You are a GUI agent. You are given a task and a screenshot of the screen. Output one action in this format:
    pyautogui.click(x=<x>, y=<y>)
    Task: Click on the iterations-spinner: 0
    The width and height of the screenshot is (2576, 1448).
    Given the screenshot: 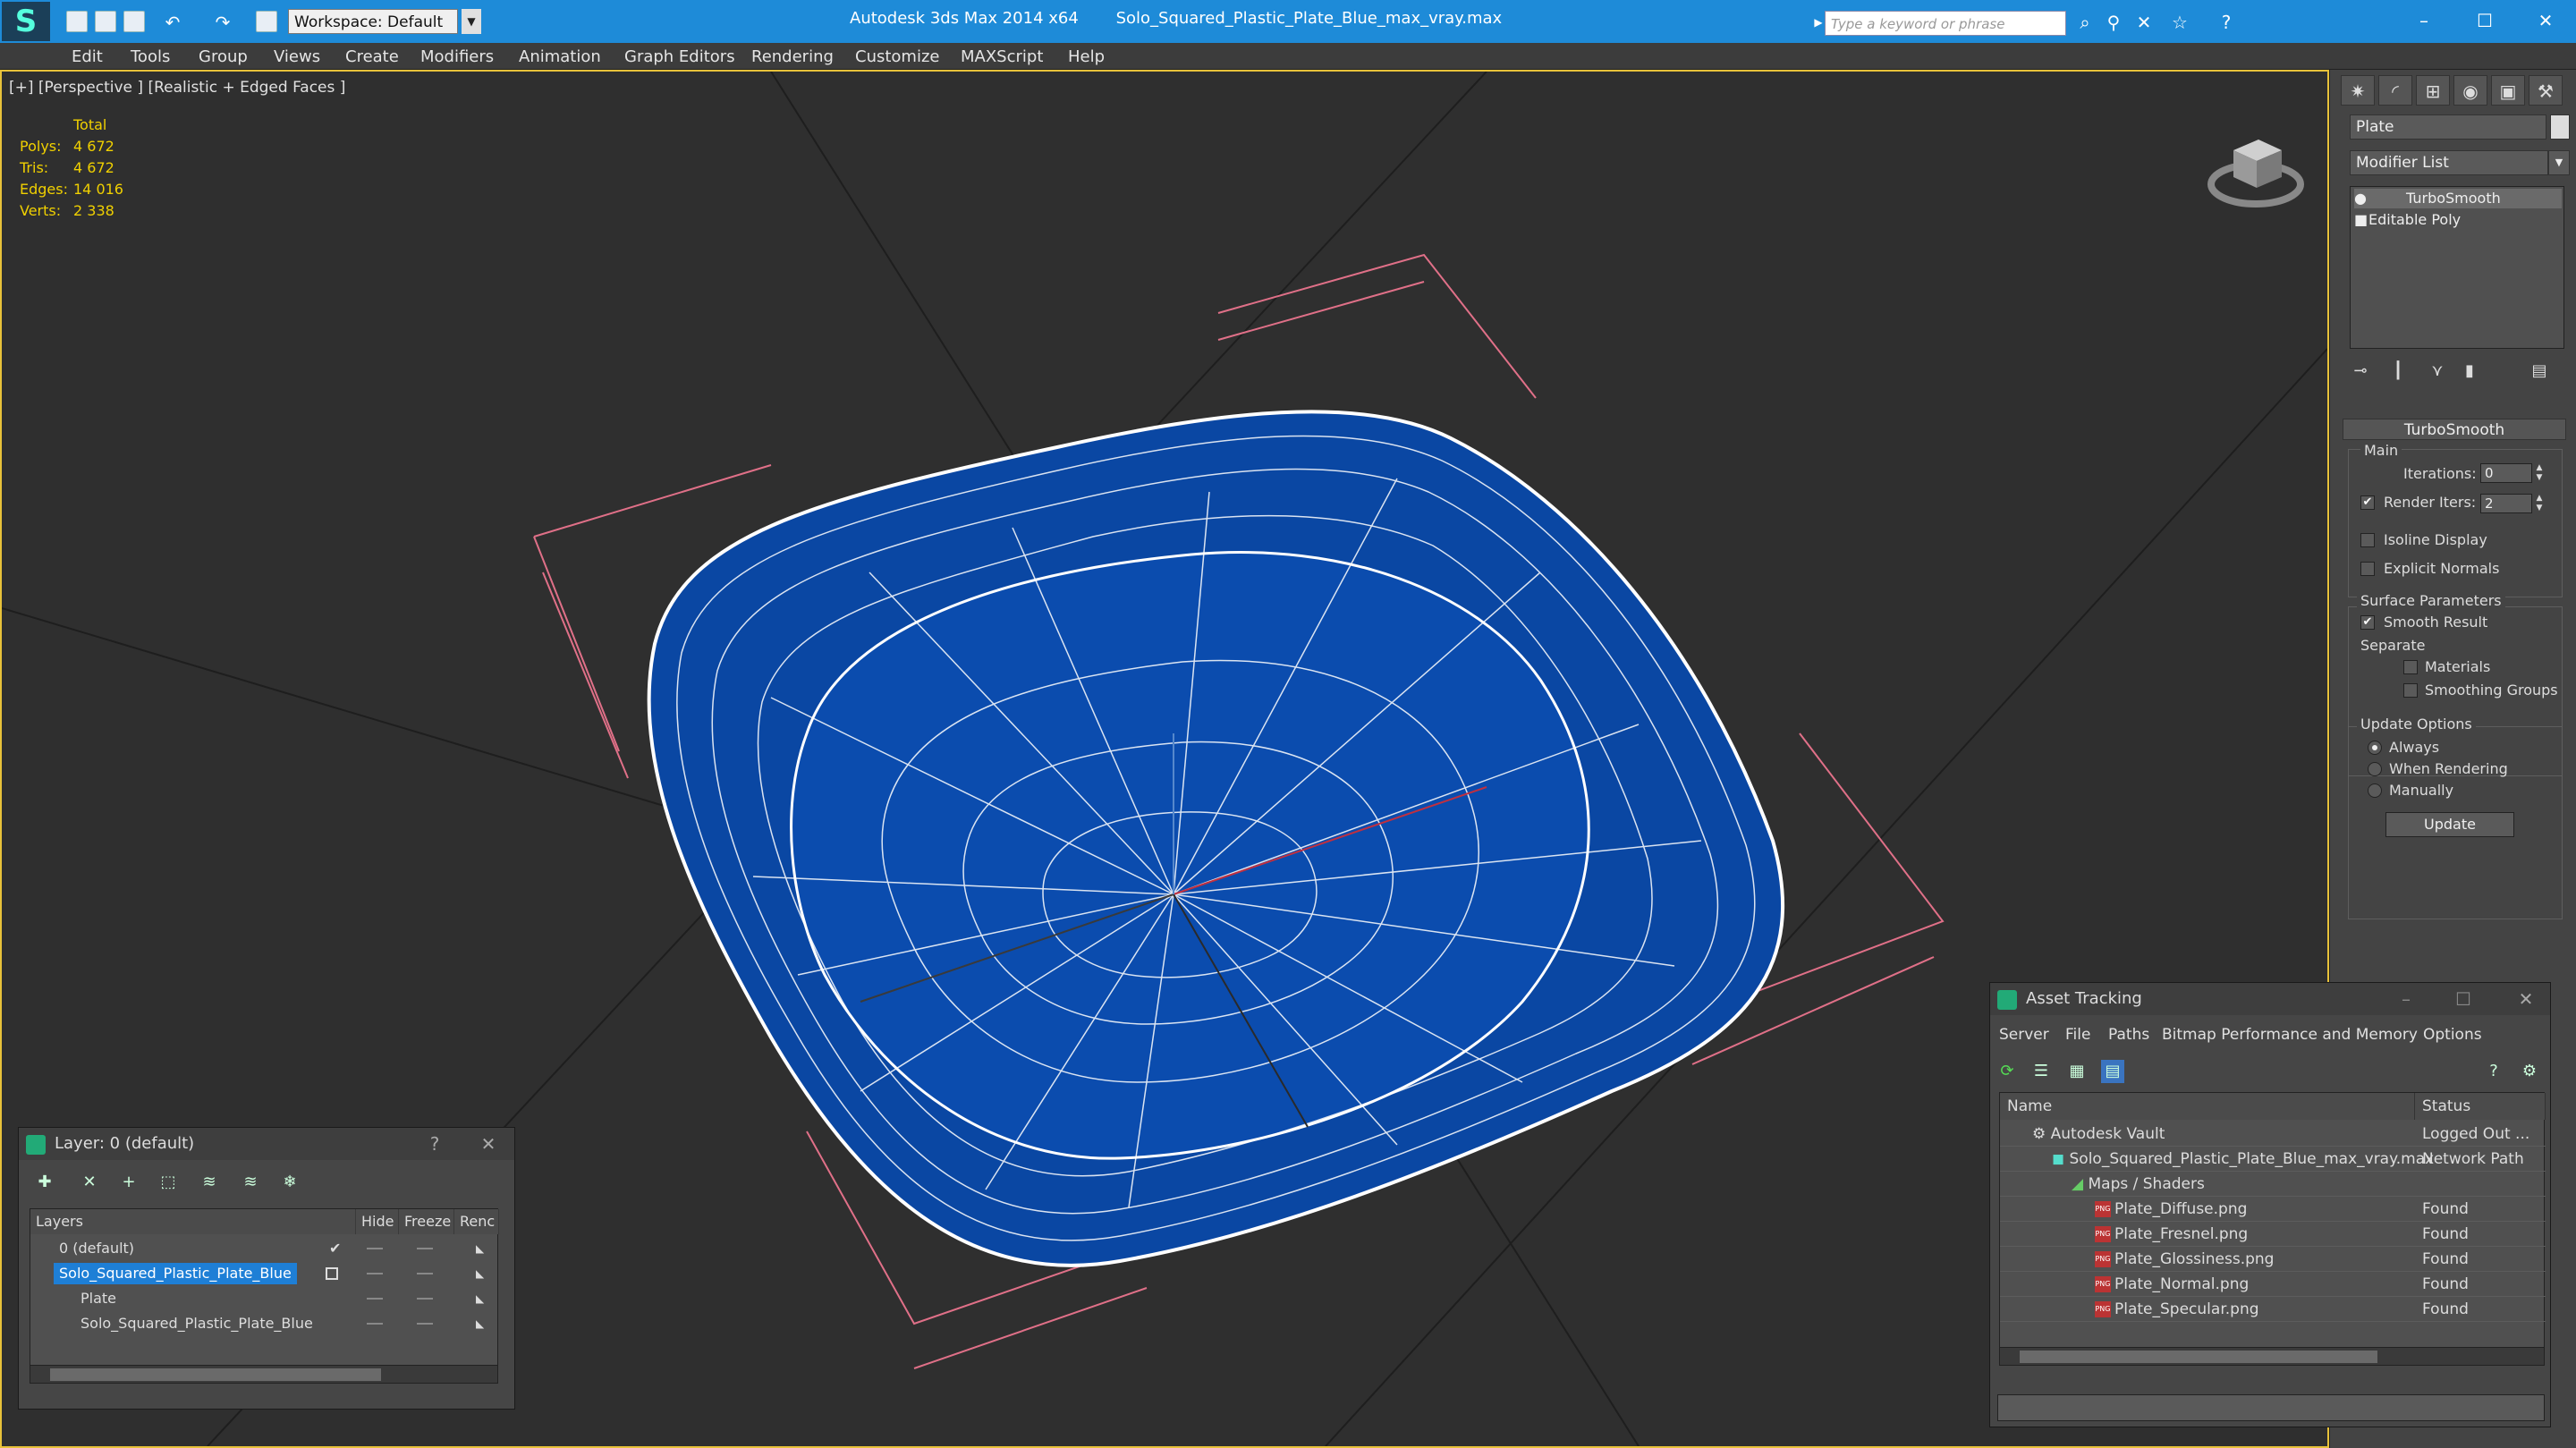 What is the action you would take?
    pyautogui.click(x=2506, y=473)
    